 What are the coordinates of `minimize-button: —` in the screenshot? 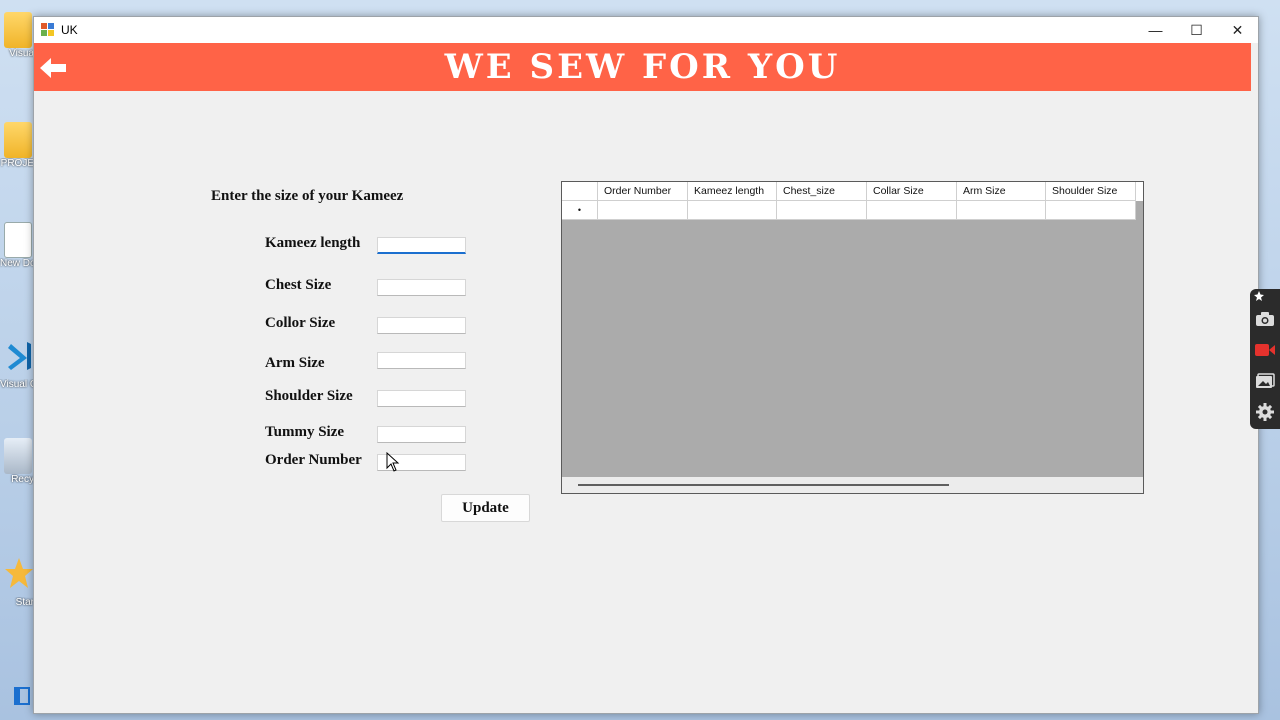 It's located at (1155, 30).